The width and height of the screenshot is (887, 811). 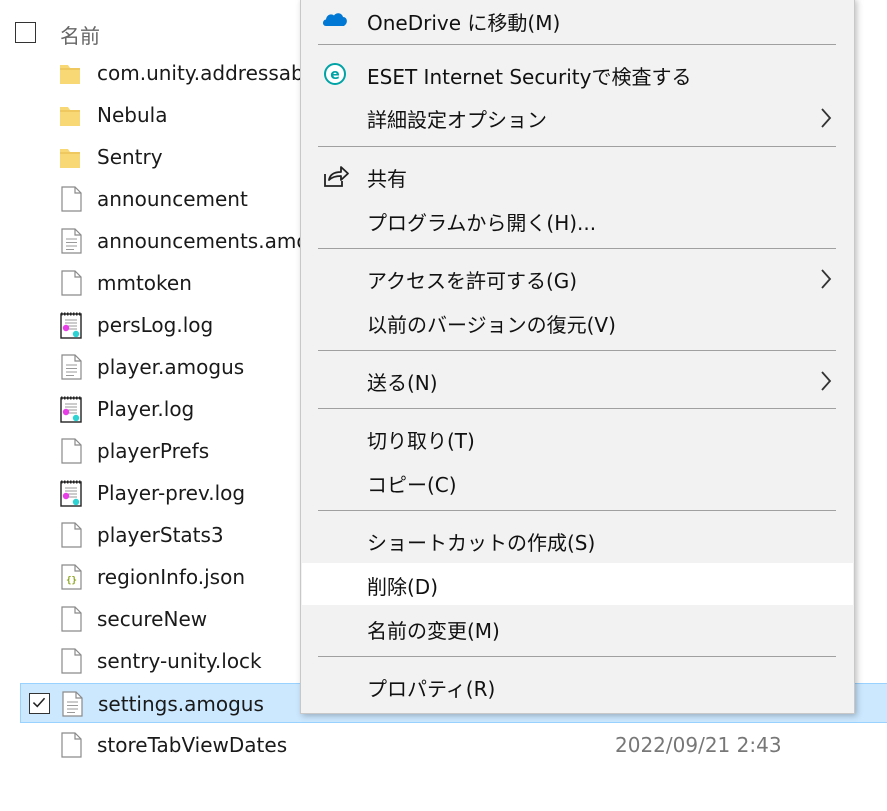 What do you see at coordinates (146, 409) in the screenshot?
I see `file-name: Player.log` at bounding box center [146, 409].